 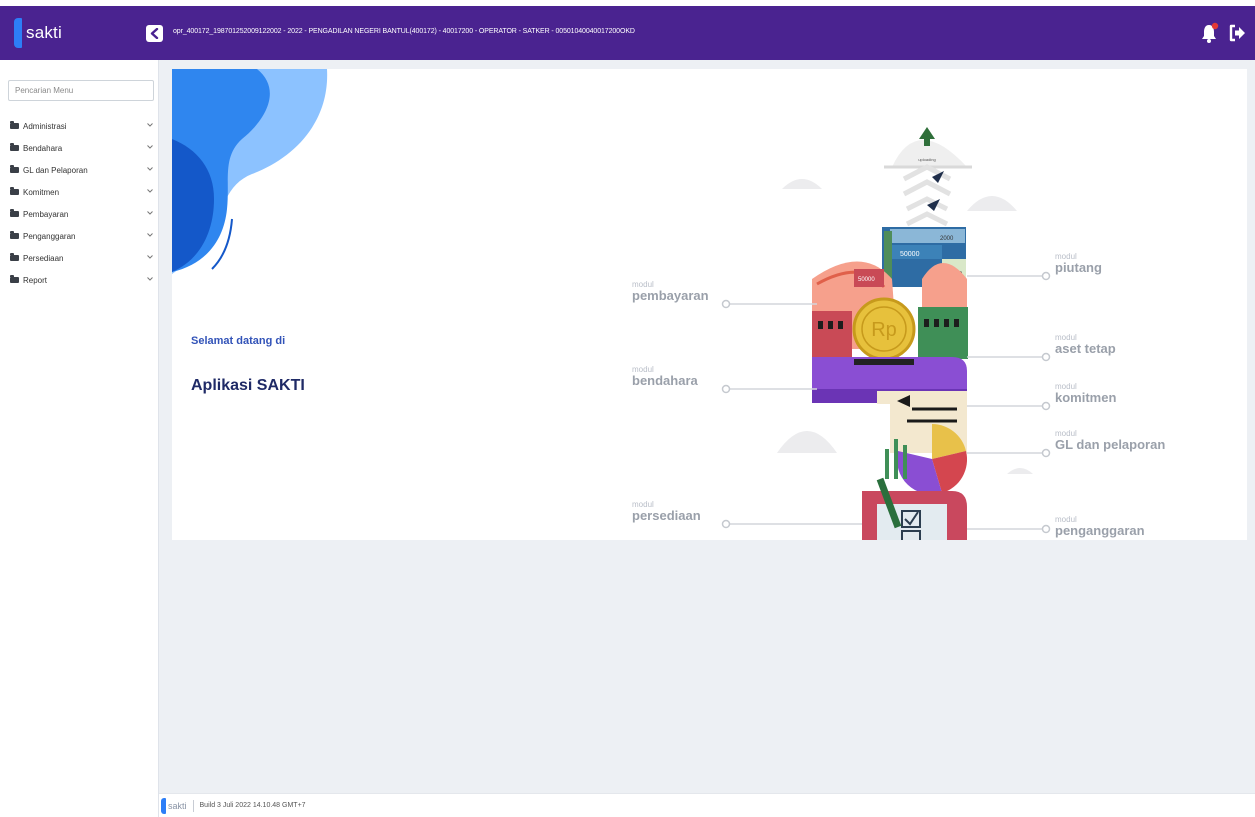 What do you see at coordinates (55, 170) in the screenshot?
I see `sidebar-item-label: GL dan Pelaporan` at bounding box center [55, 170].